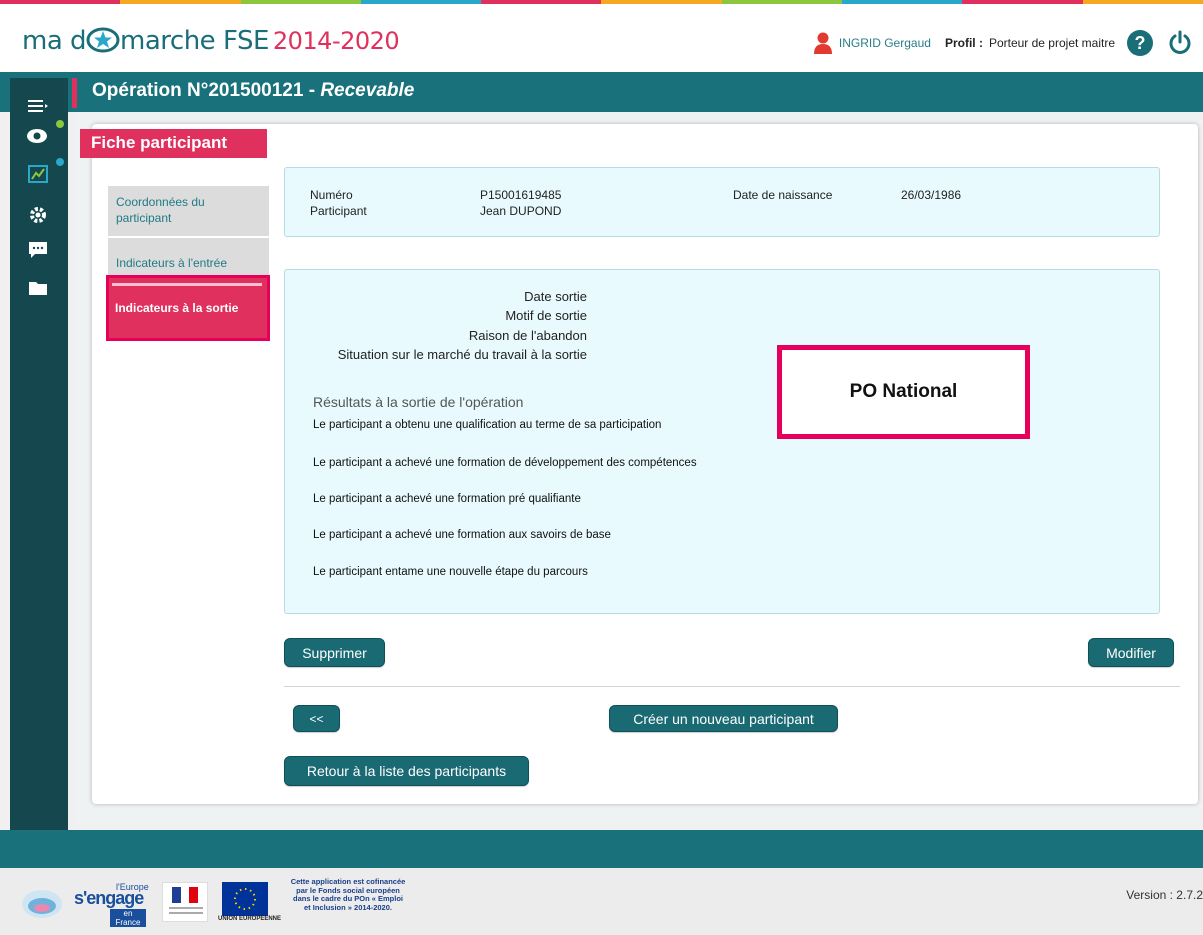 The image size is (1203, 935). I want to click on version-label: Version : 2.7.2, so click(1164, 895).